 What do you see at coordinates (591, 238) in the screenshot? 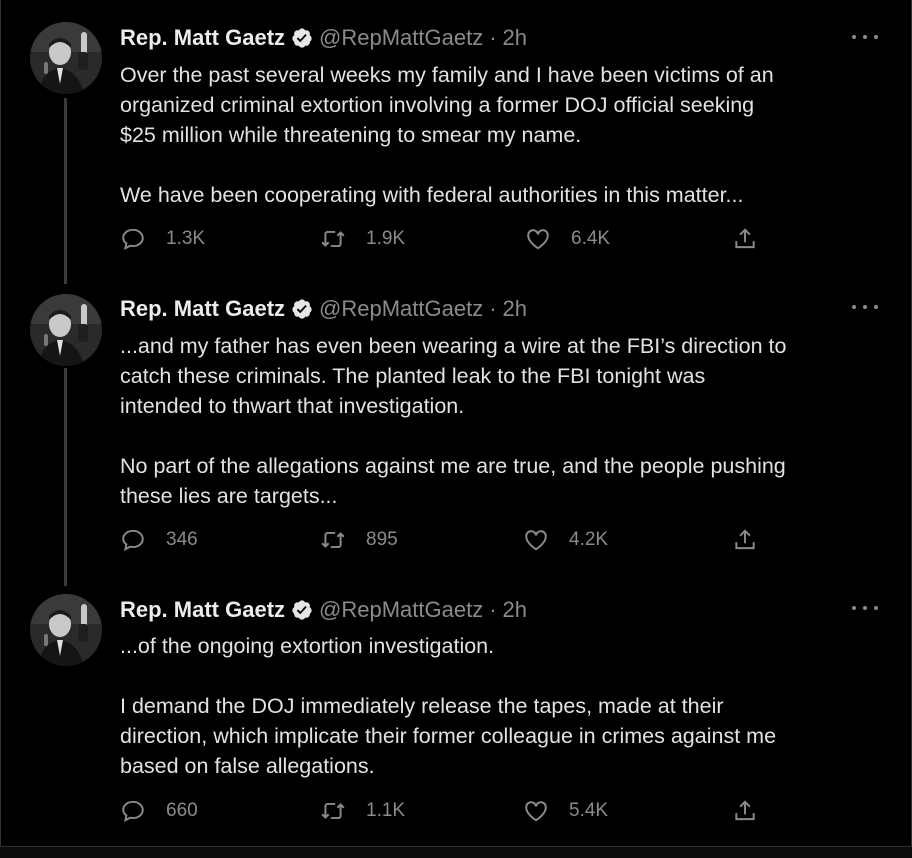
I see `like-count: 6.4K` at bounding box center [591, 238].